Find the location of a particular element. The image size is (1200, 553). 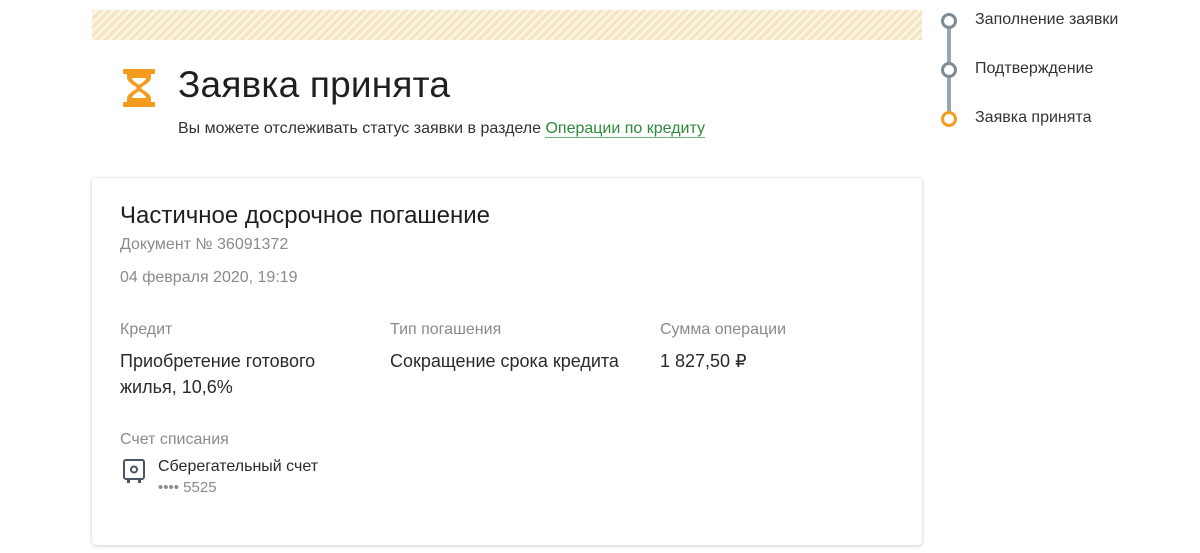

page-title: Заявка принята is located at coordinates (314, 84).